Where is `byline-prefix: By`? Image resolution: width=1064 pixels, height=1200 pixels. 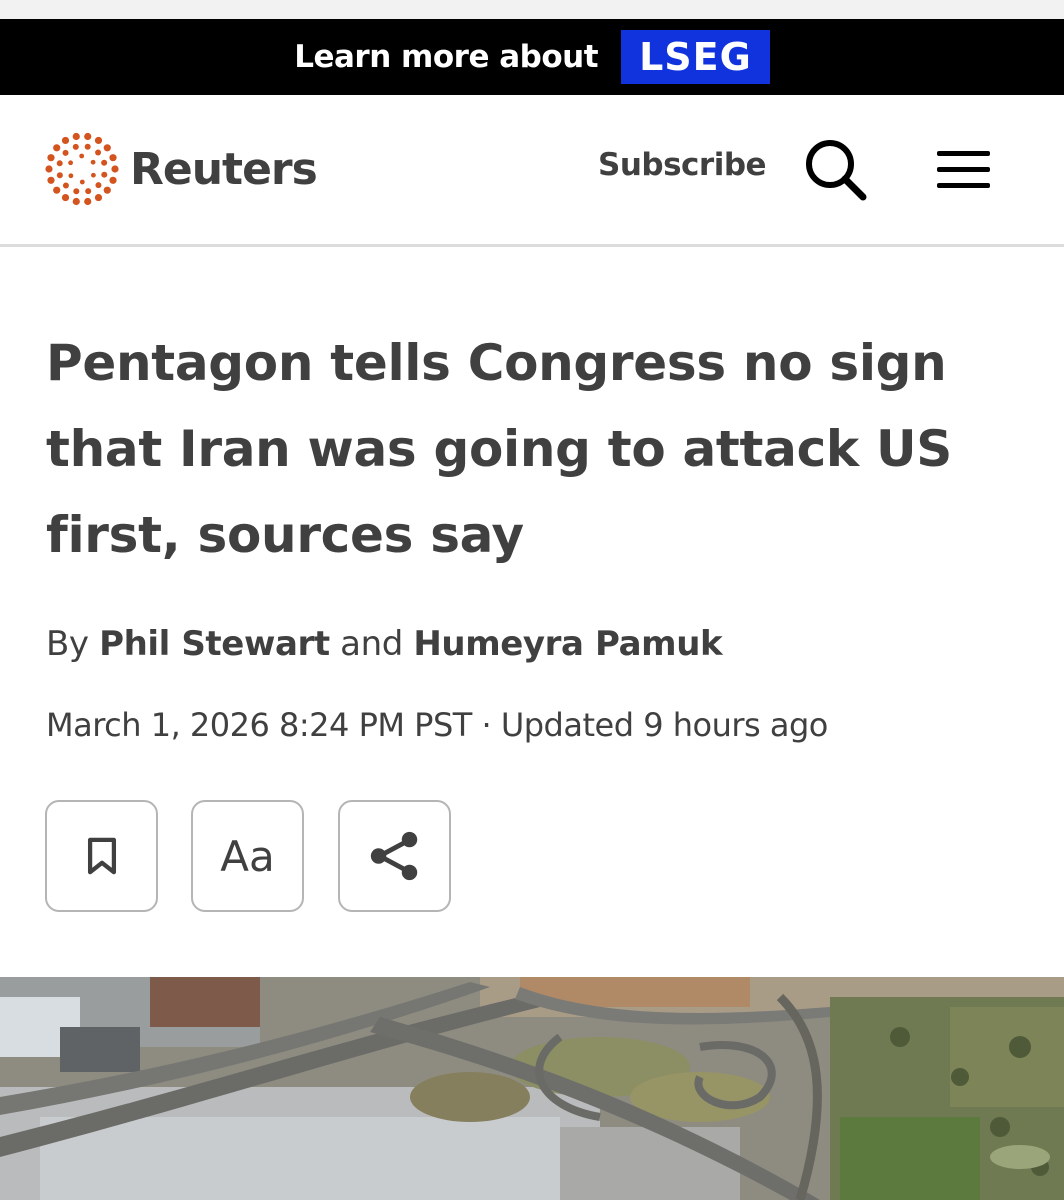
byline-prefix: By is located at coordinates (67, 644).